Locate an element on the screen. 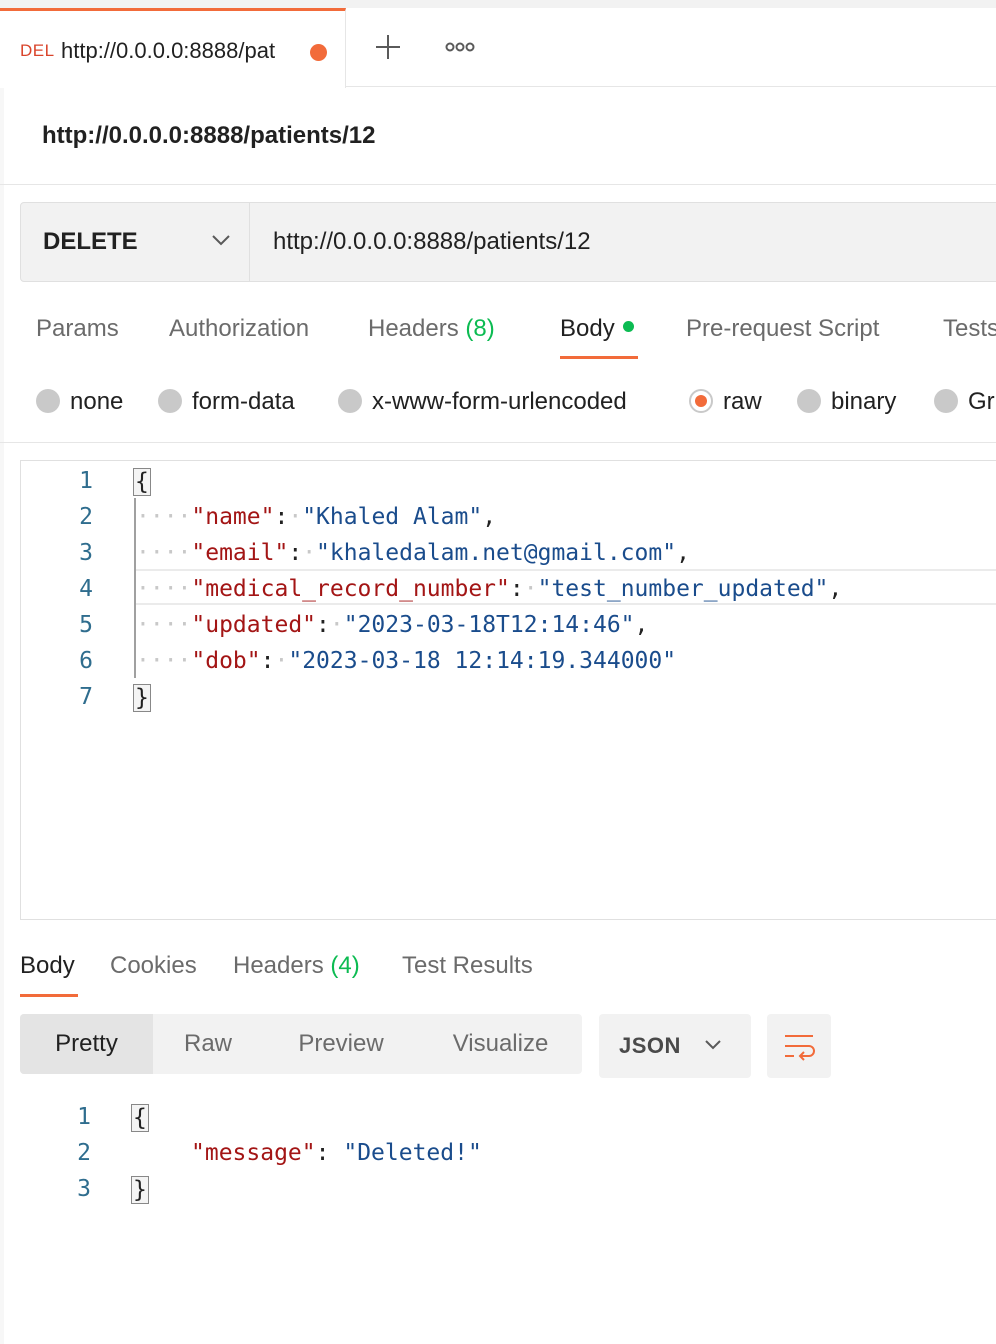  json-value: "Deleted!" is located at coordinates (412, 1153).